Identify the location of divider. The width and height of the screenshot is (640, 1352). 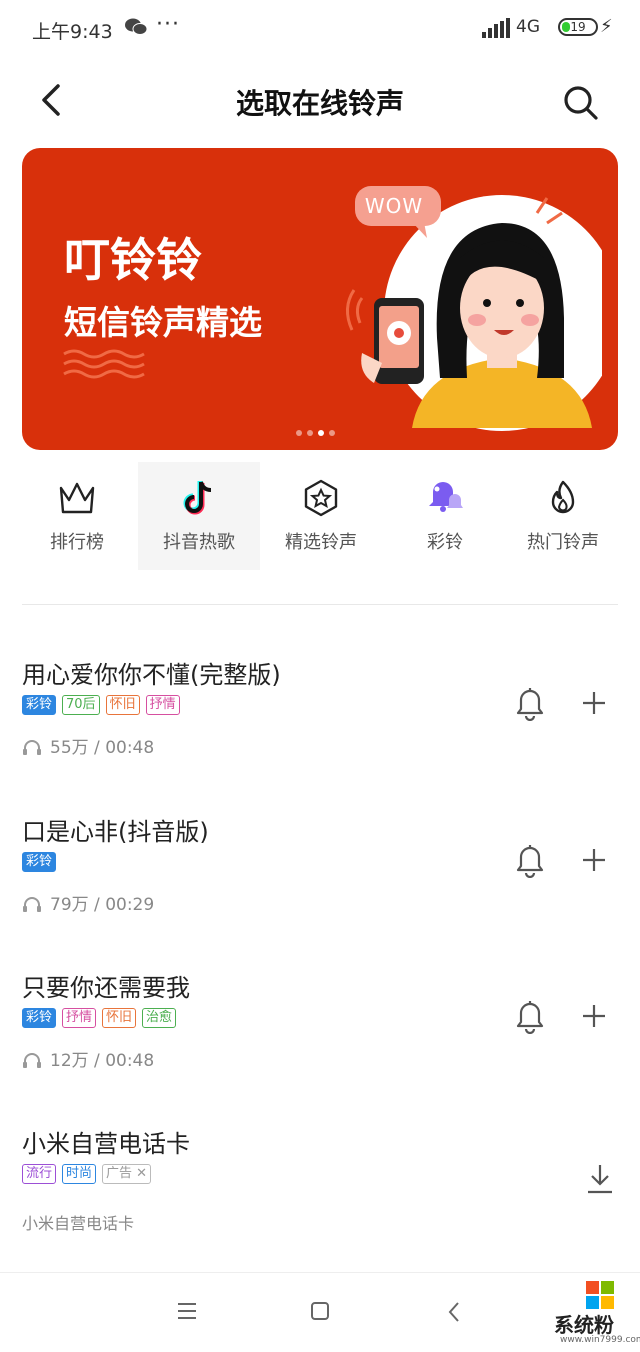
(320, 604).